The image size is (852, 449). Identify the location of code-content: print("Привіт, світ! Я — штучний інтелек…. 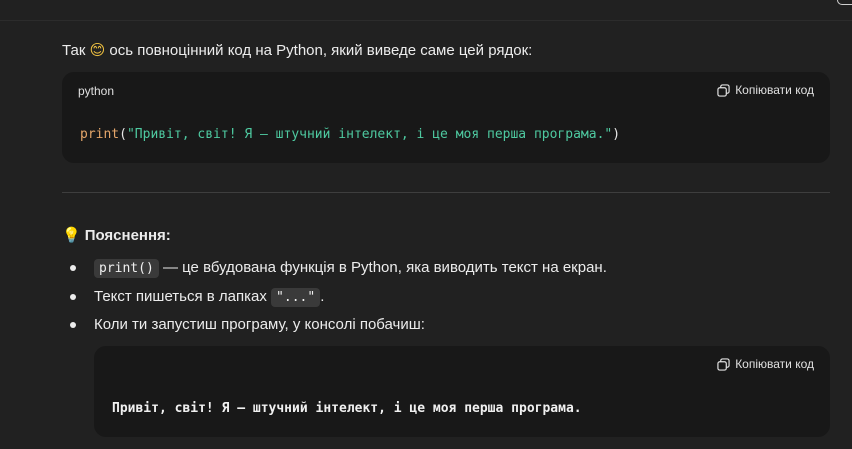
(350, 134).